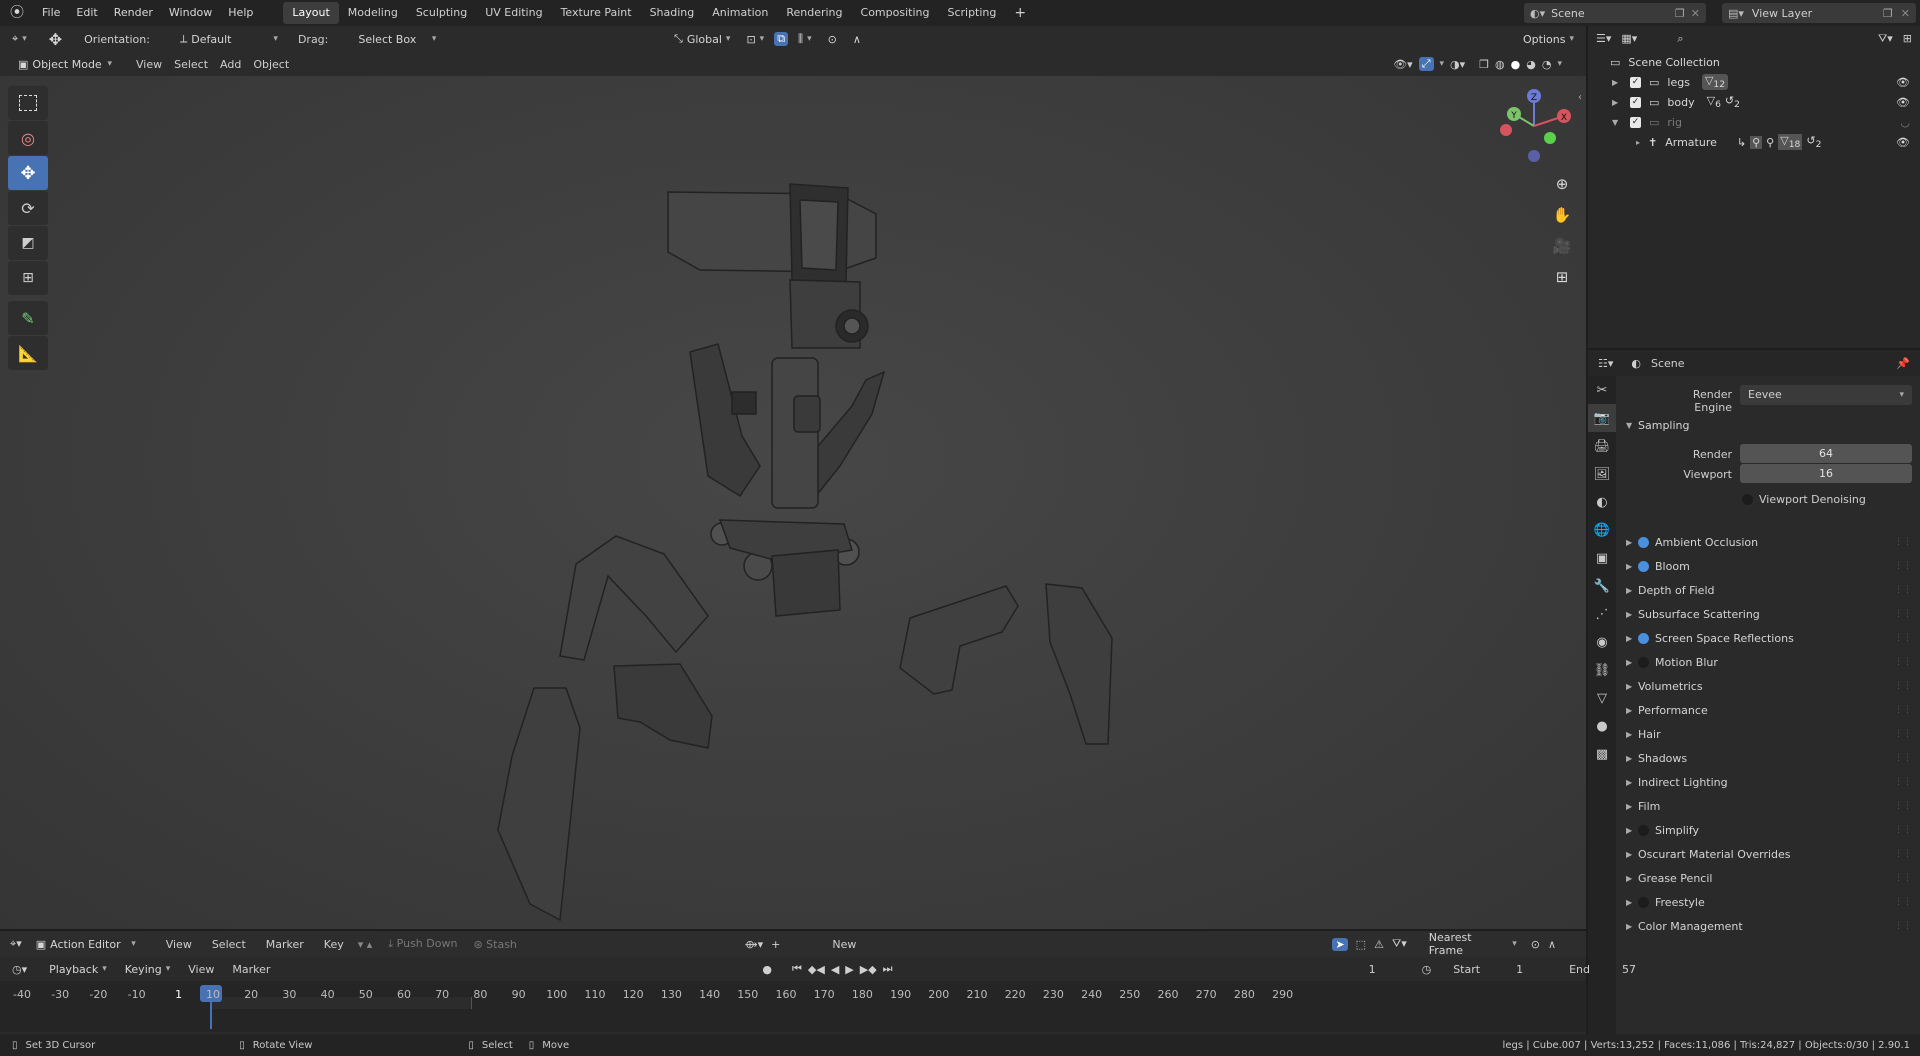  Describe the element at coordinates (78, 969) in the screenshot. I see `playback-menu: Playback ▾` at that location.